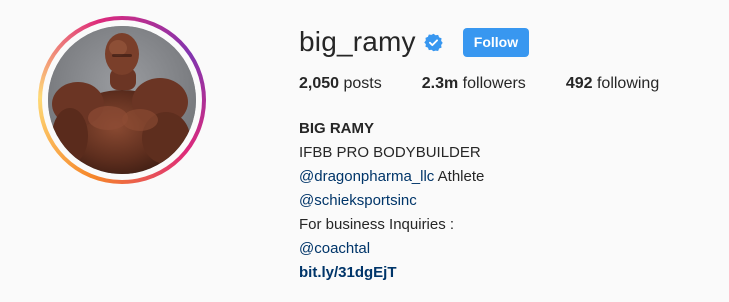  I want to click on external-link: bit.ly/31dgEjT, so click(348, 272).